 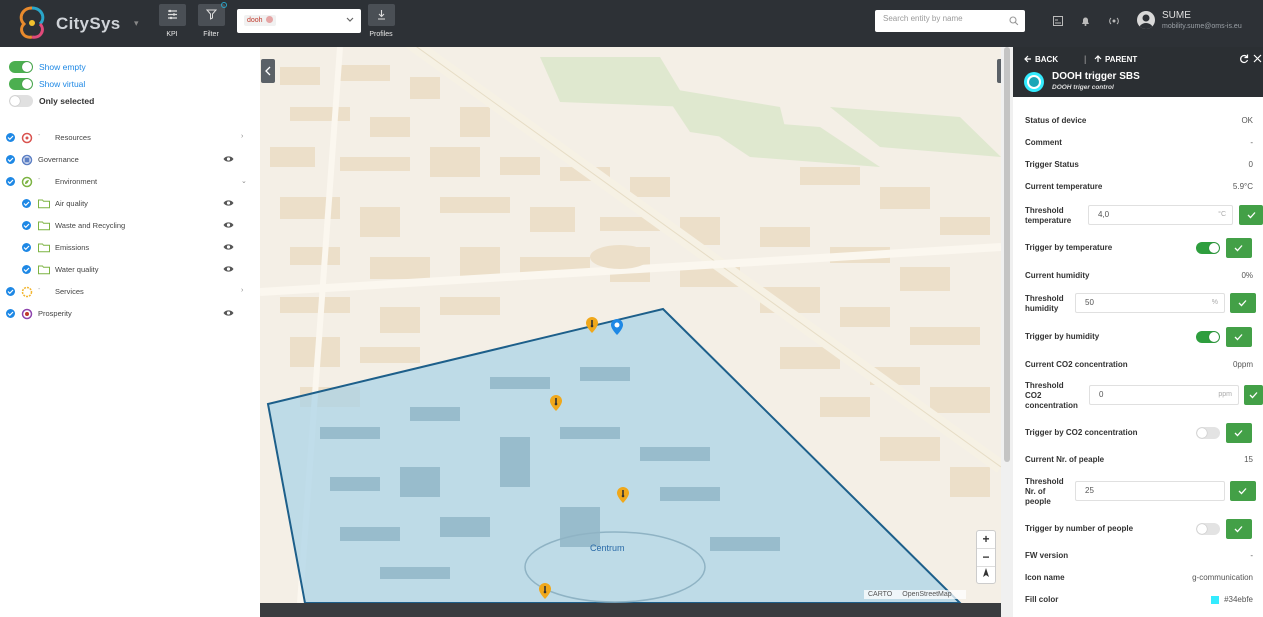 I want to click on tree-item-environment: - Environment ⌄, so click(x=130, y=182).